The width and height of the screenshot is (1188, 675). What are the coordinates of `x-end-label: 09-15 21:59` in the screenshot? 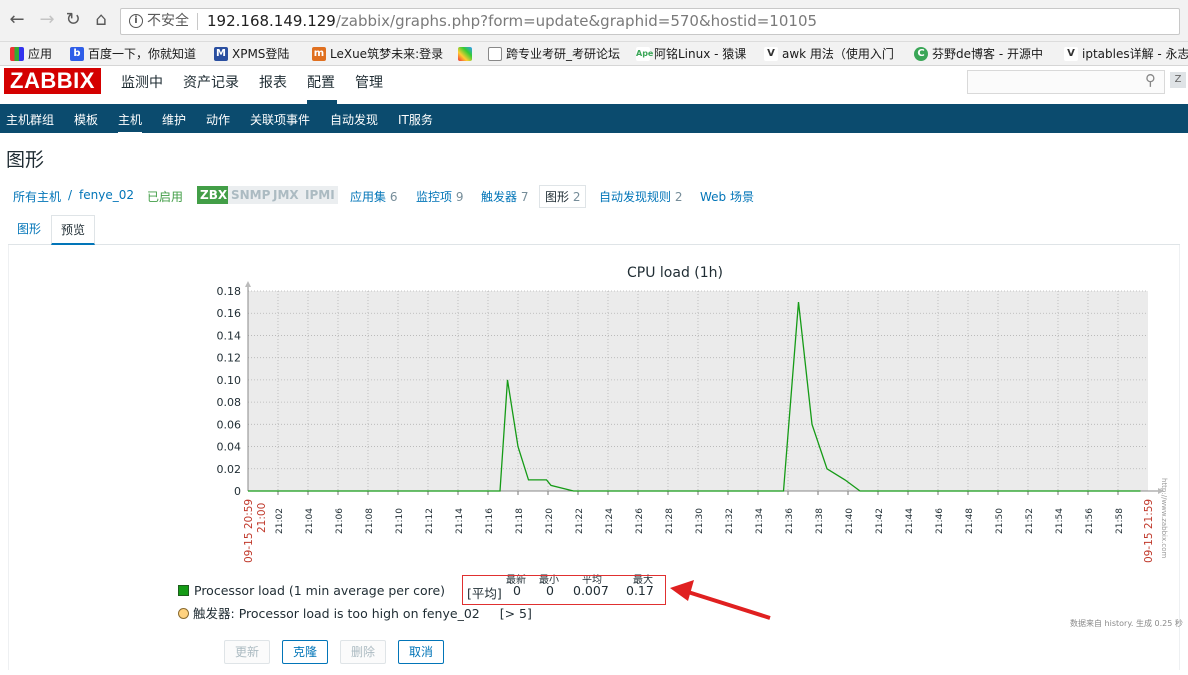 It's located at (1149, 531).